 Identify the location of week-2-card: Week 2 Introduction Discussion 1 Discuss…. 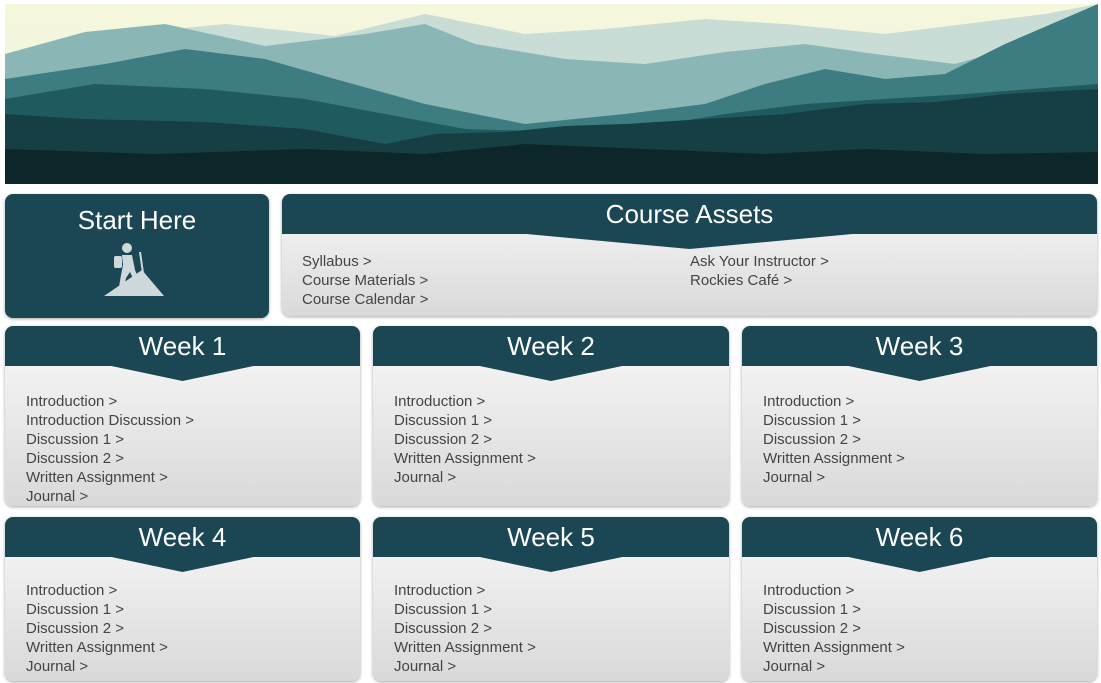
(551, 416).